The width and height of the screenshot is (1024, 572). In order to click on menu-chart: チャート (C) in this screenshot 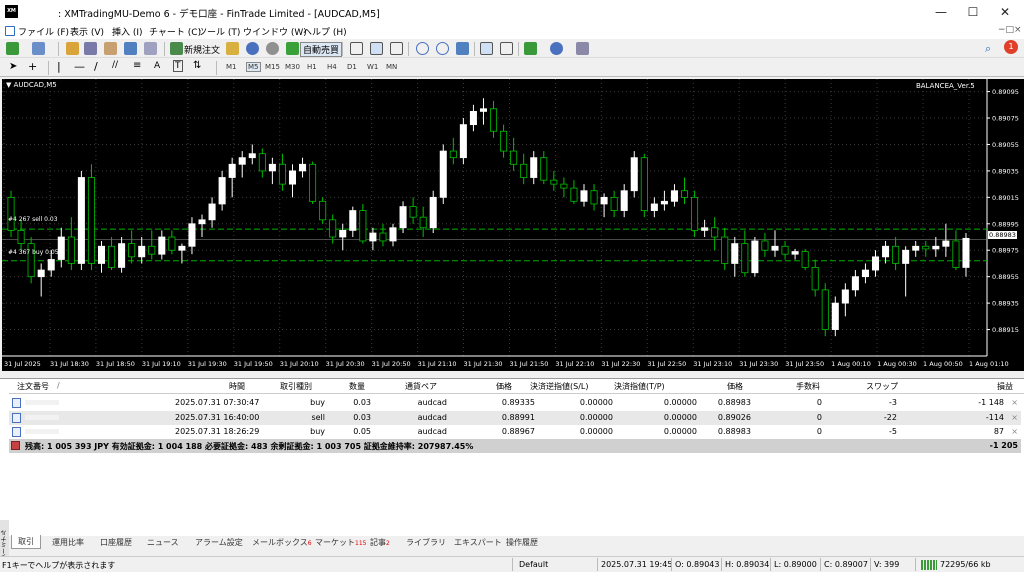, I will do `click(175, 31)`.